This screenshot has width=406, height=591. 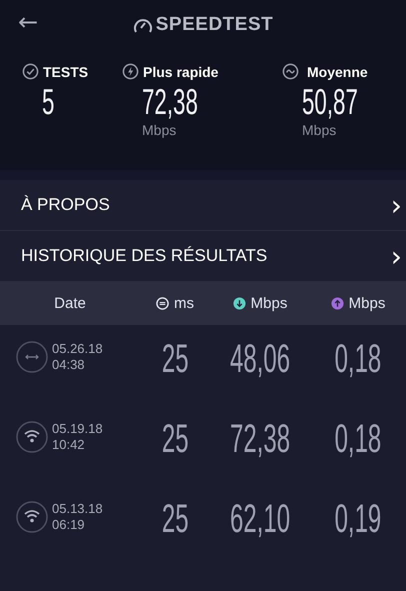 I want to click on download-value: 72,38, so click(x=260, y=439).